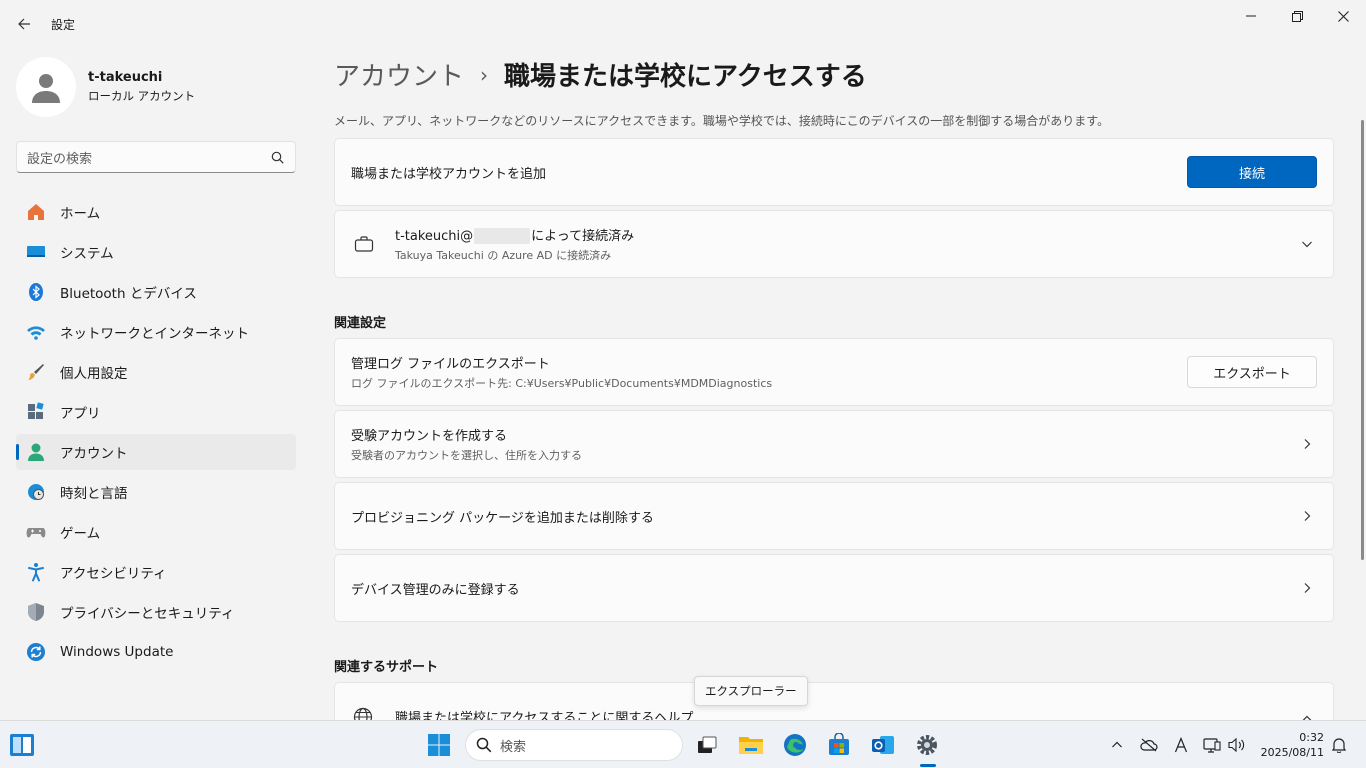  Describe the element at coordinates (707, 745) in the screenshot. I see `task-view-button` at that location.